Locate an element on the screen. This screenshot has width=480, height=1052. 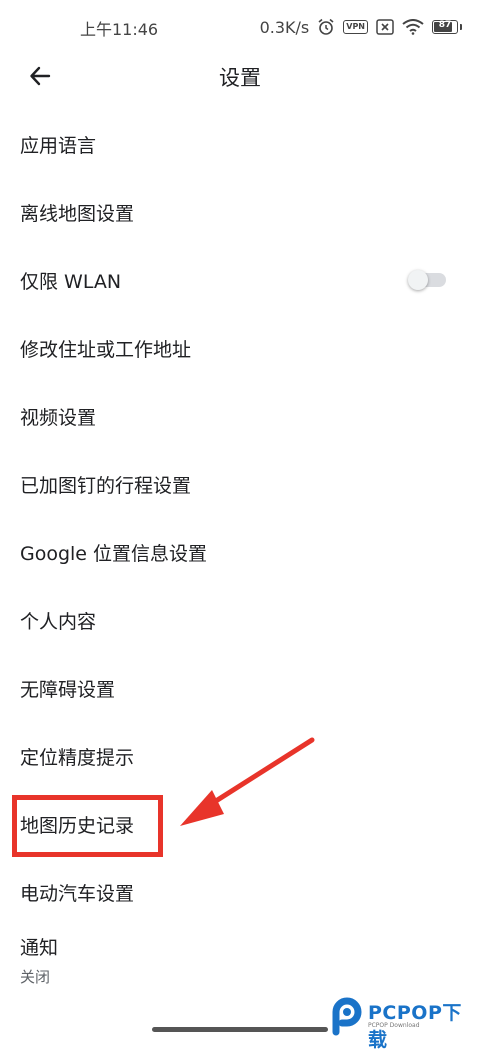
watermark-subtext: PCPOP Download is located at coordinates (394, 1025).